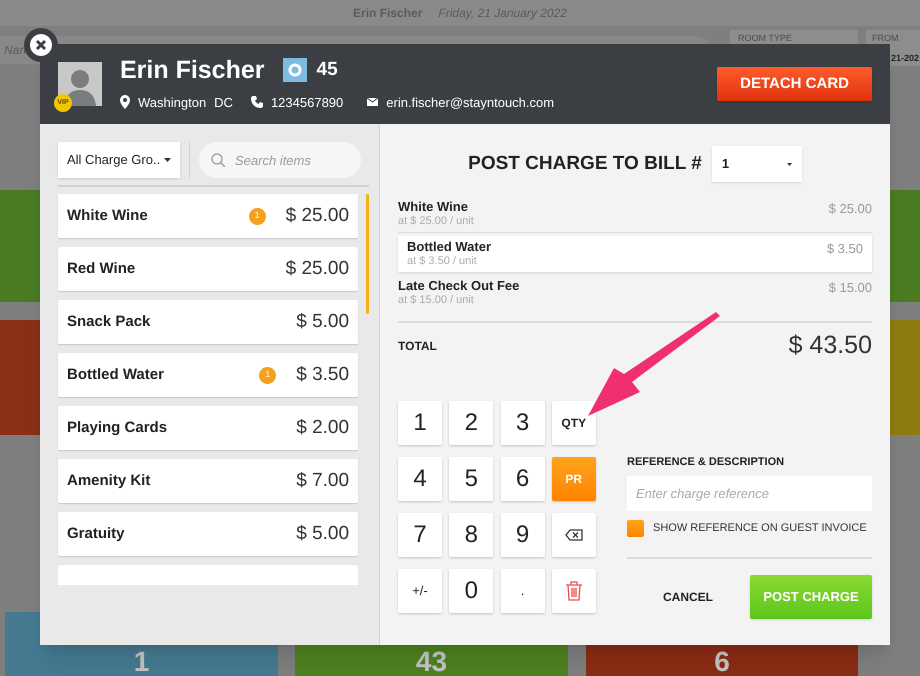 This screenshot has height=676, width=920. Describe the element at coordinates (119, 160) in the screenshot. I see `charge-group-dropdown: All Charge Gro..` at that location.